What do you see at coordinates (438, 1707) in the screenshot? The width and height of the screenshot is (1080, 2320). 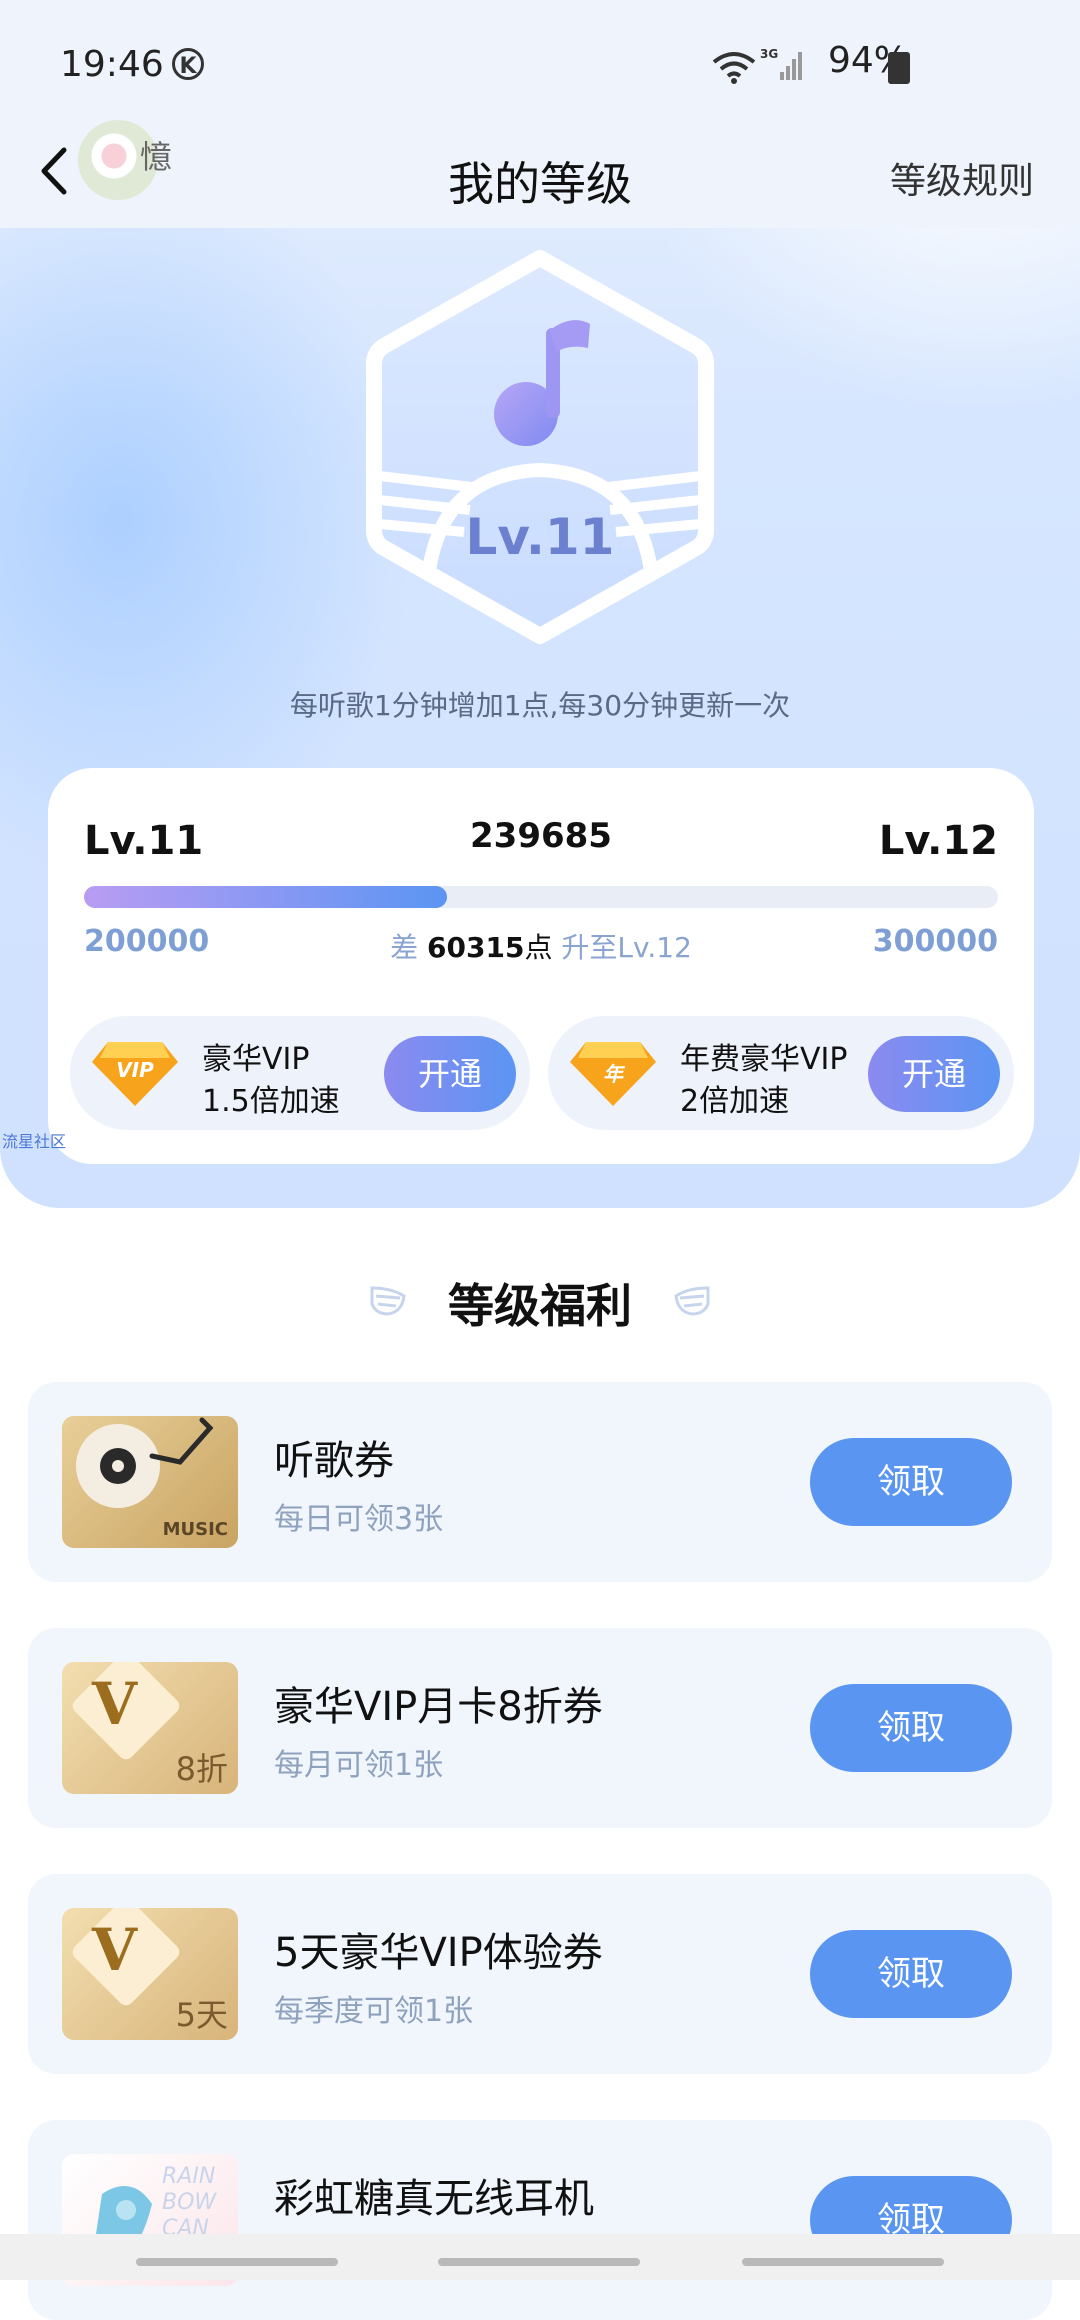 I see `benefit-title: 豪华VIP月卡8折券` at bounding box center [438, 1707].